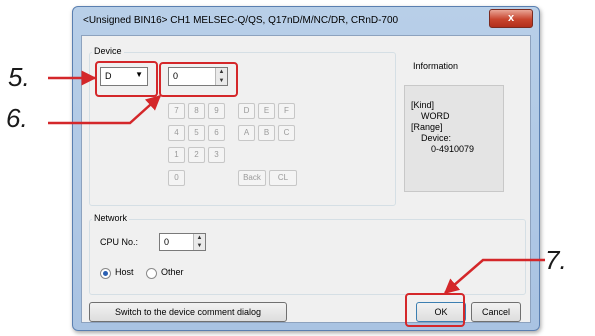 This screenshot has width=595, height=336. Describe the element at coordinates (105, 109) in the screenshot. I see `step-6-arrow` at that location.